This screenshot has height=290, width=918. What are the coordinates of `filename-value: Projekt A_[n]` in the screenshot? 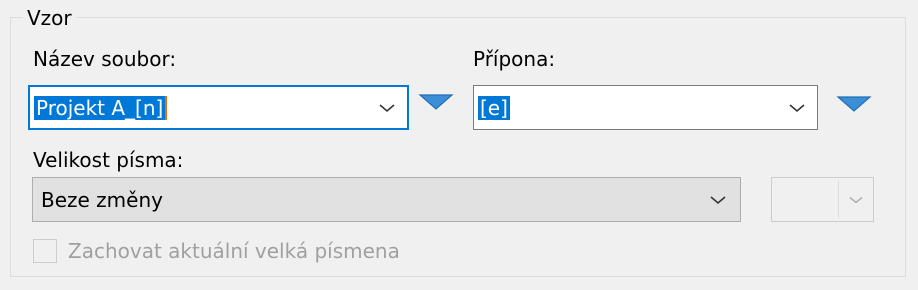 It's located at (101, 108).